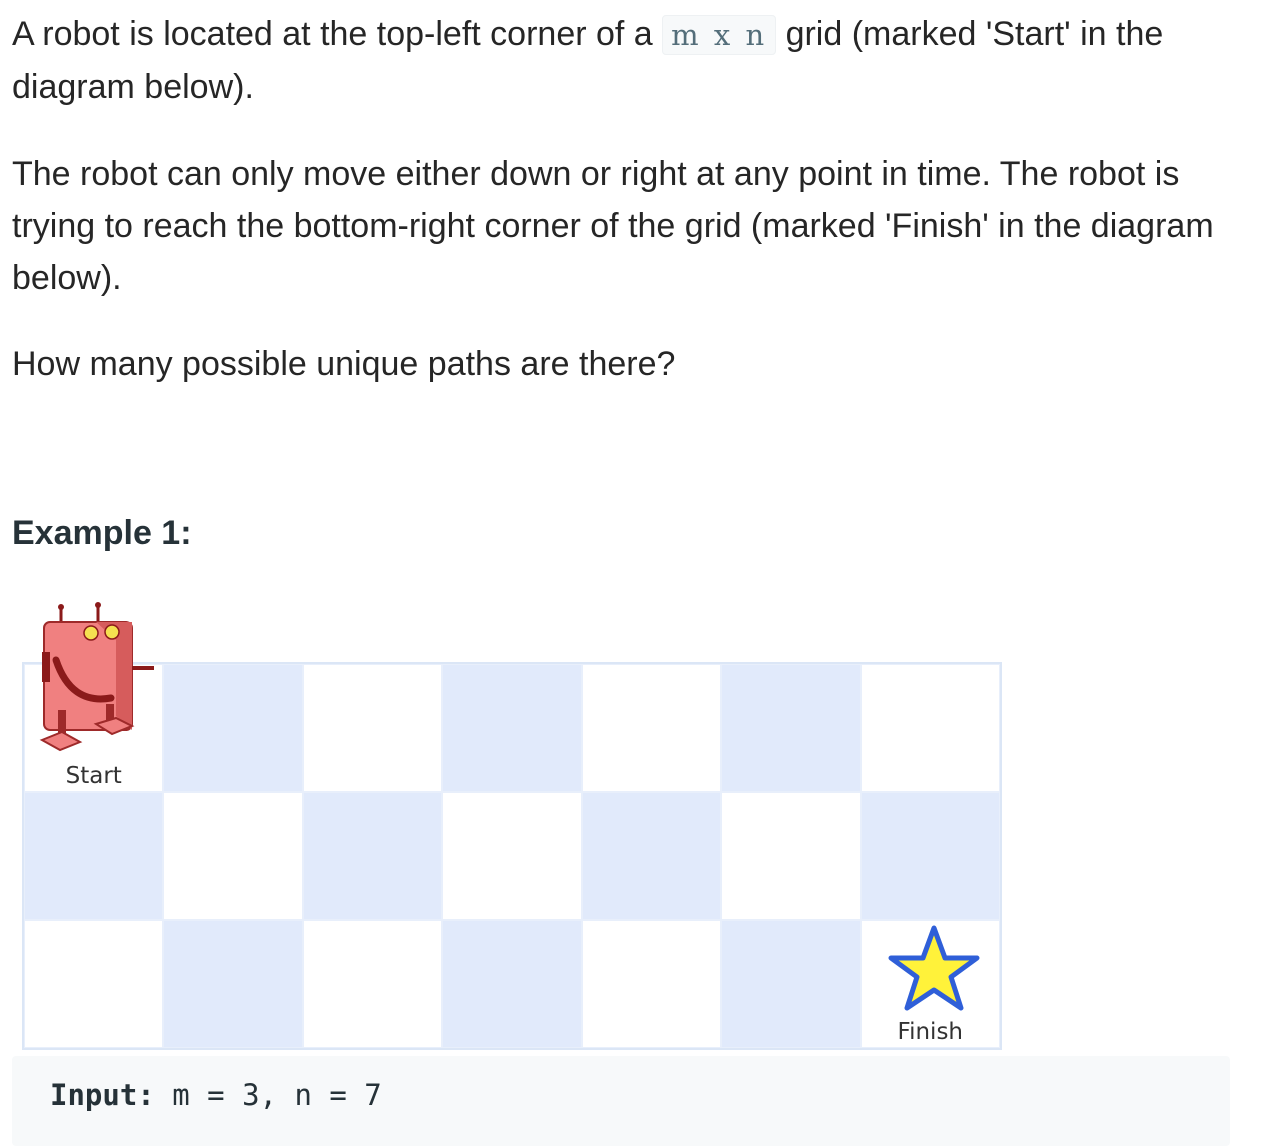  What do you see at coordinates (268, 1095) in the screenshot?
I see `input-value: m = 3, n = 7` at bounding box center [268, 1095].